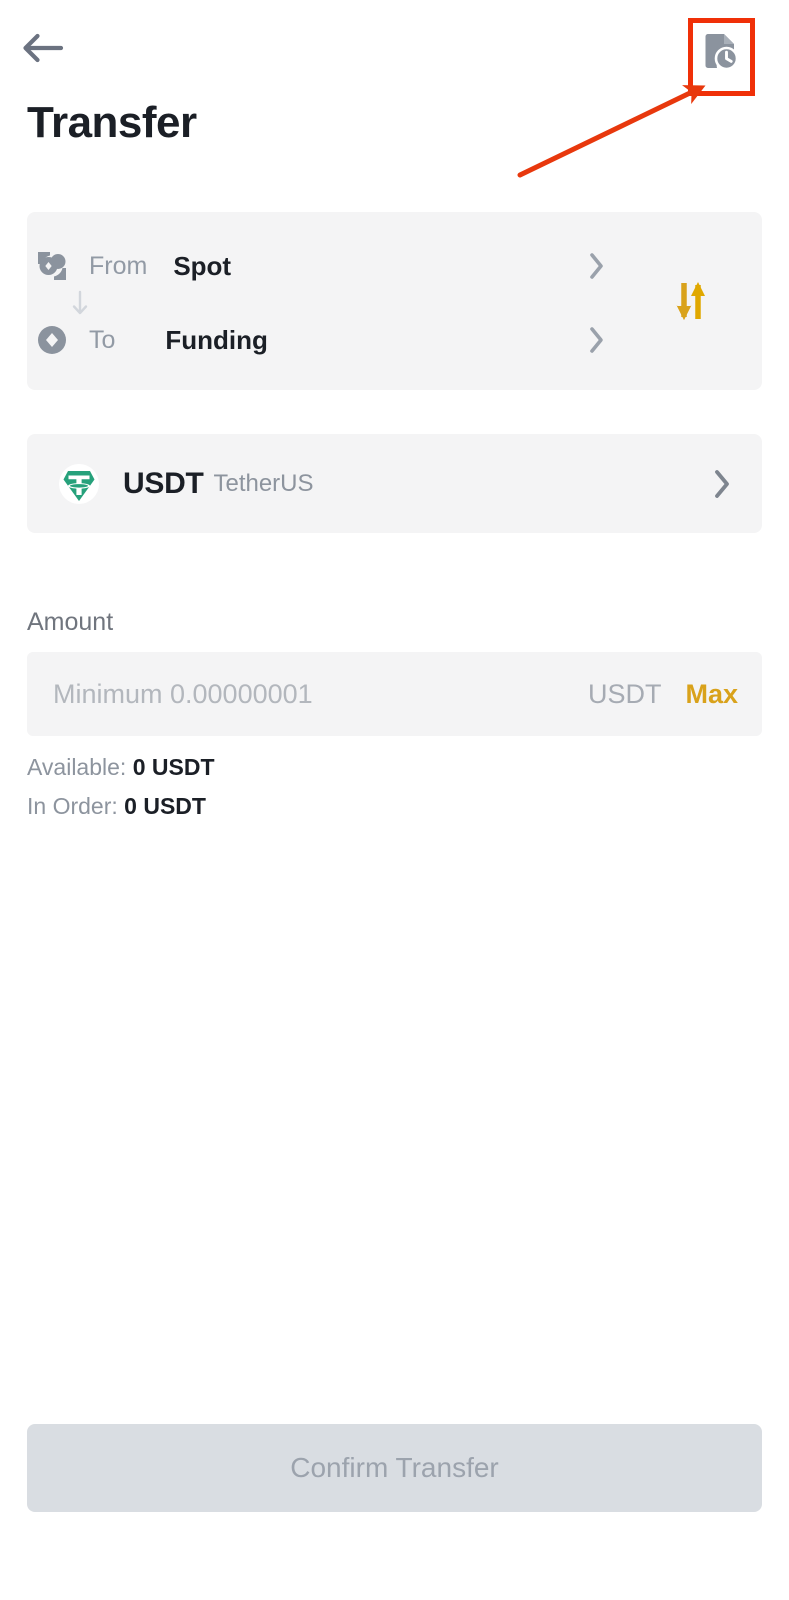 The height and width of the screenshot is (1600, 789). I want to click on amount-input-field: USDT Max, so click(394, 694).